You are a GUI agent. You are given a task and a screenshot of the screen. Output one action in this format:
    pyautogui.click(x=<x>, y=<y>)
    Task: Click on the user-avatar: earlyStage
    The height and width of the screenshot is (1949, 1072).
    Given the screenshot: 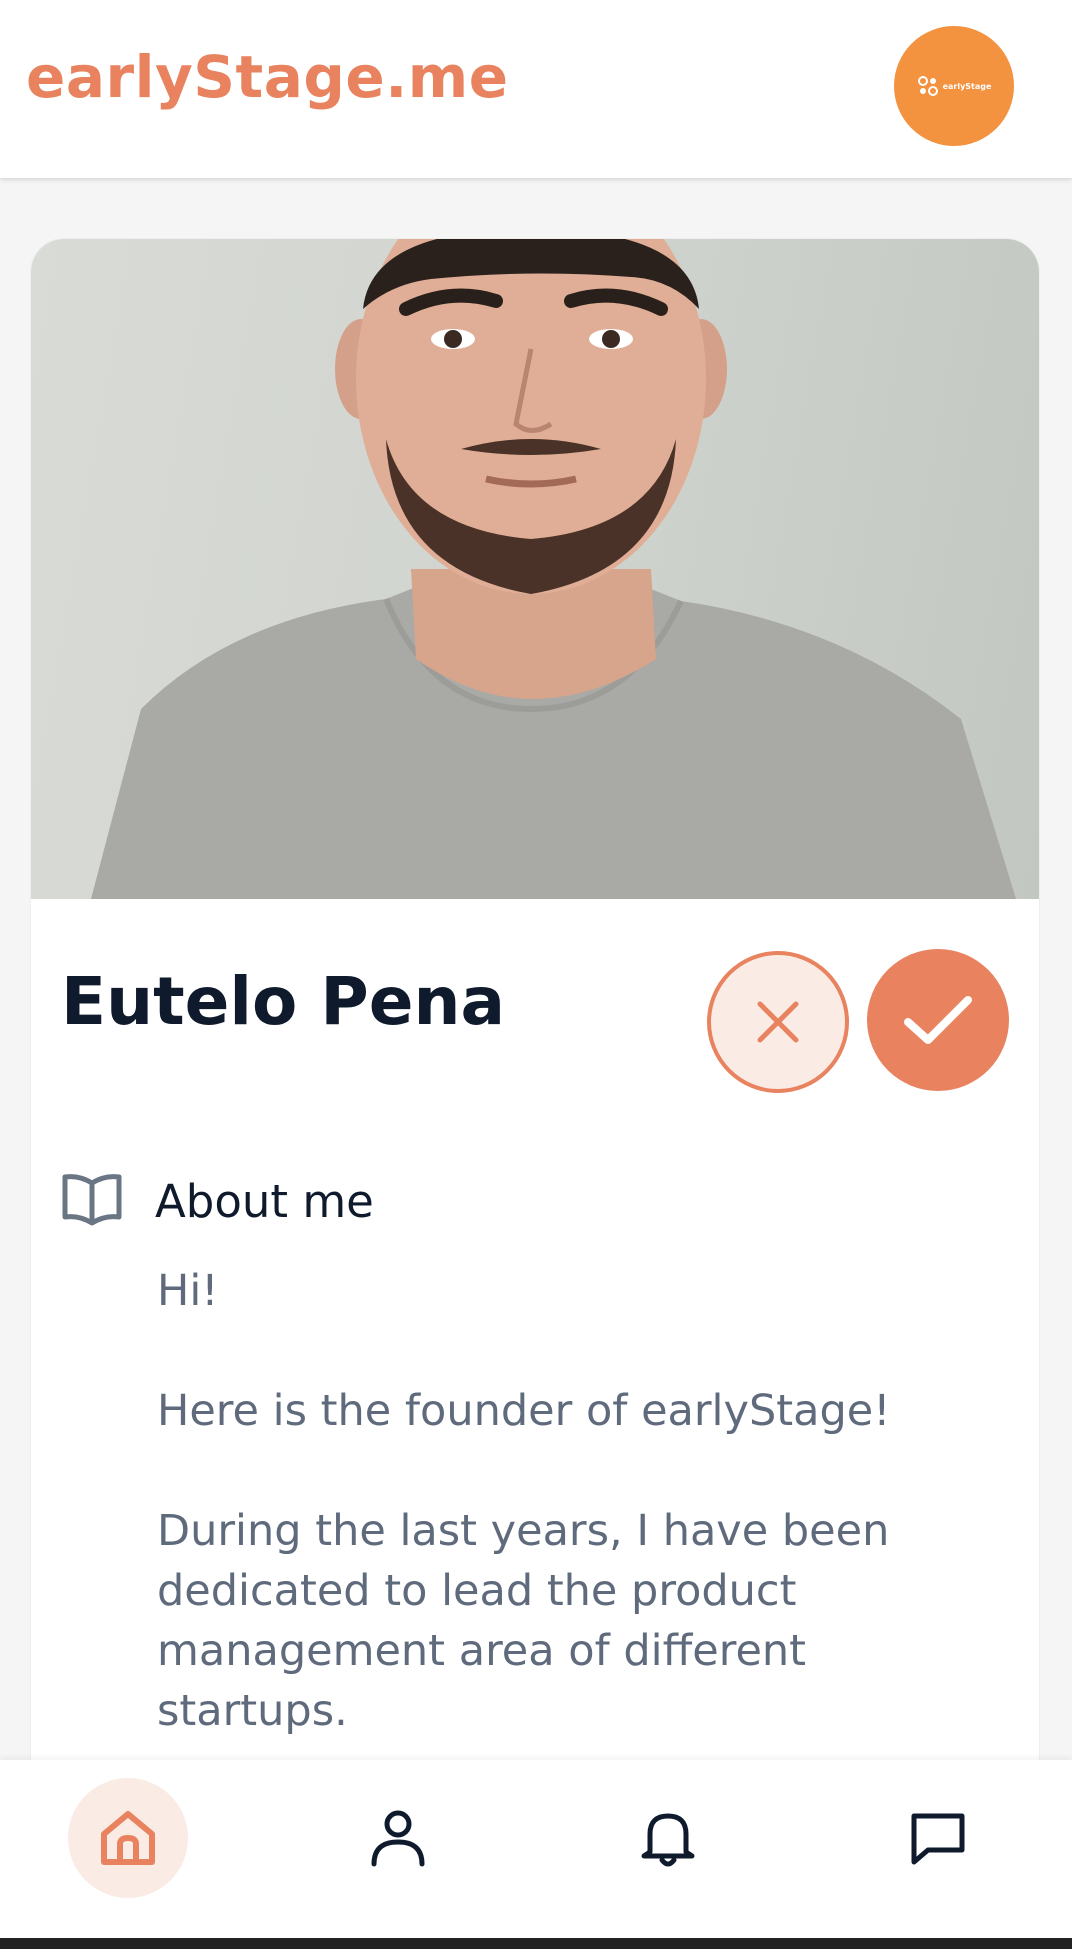 What is the action you would take?
    pyautogui.click(x=954, y=86)
    